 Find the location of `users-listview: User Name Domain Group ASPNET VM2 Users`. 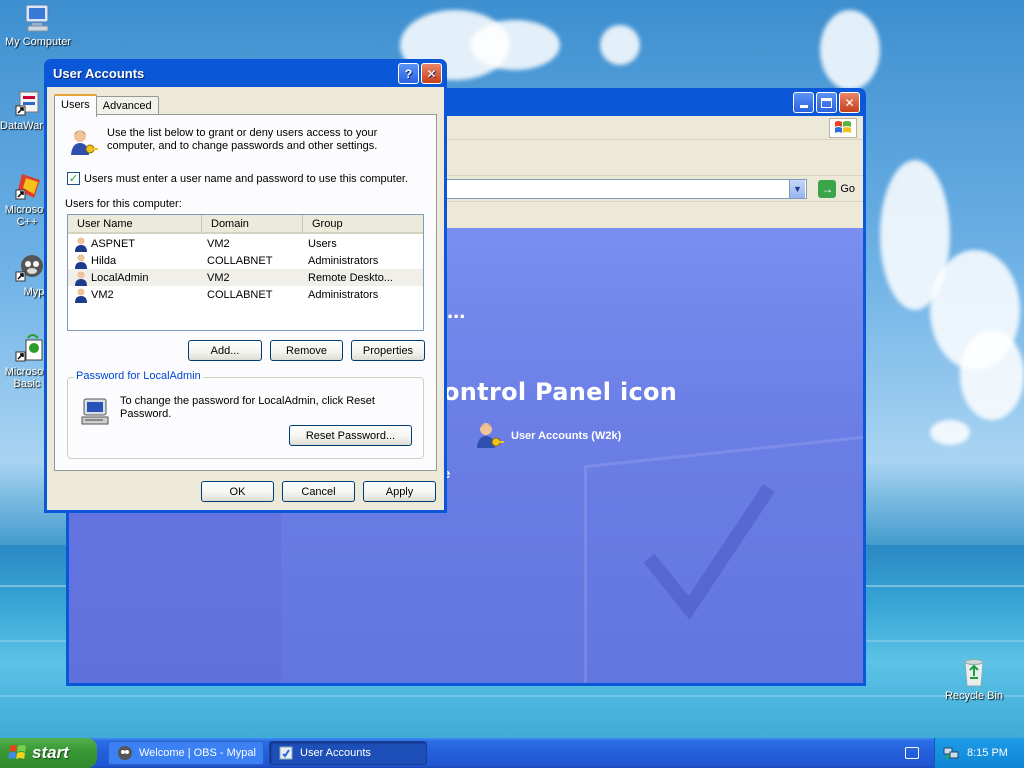

users-listview: User Name Domain Group ASPNET VM2 Users is located at coordinates (245, 272).